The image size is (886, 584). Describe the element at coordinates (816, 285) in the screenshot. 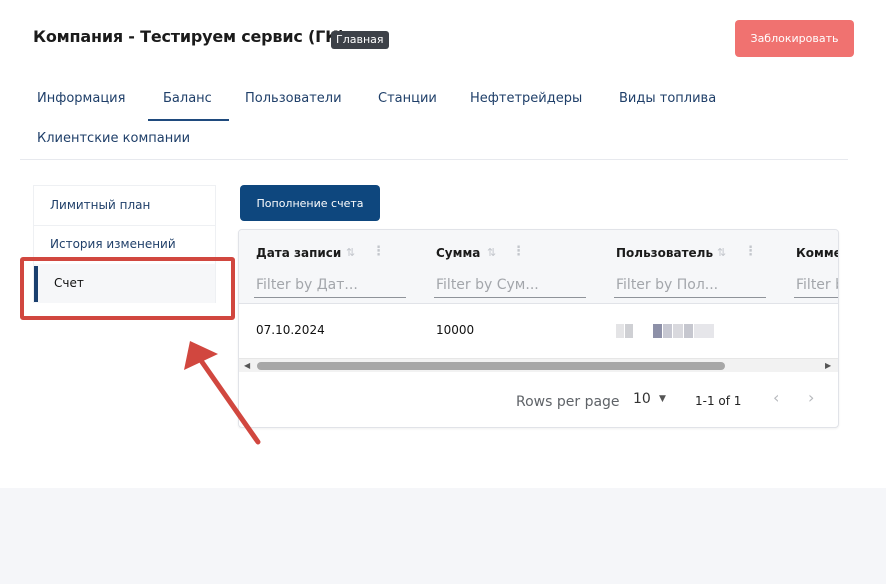

I see `filter-comment-input` at that location.